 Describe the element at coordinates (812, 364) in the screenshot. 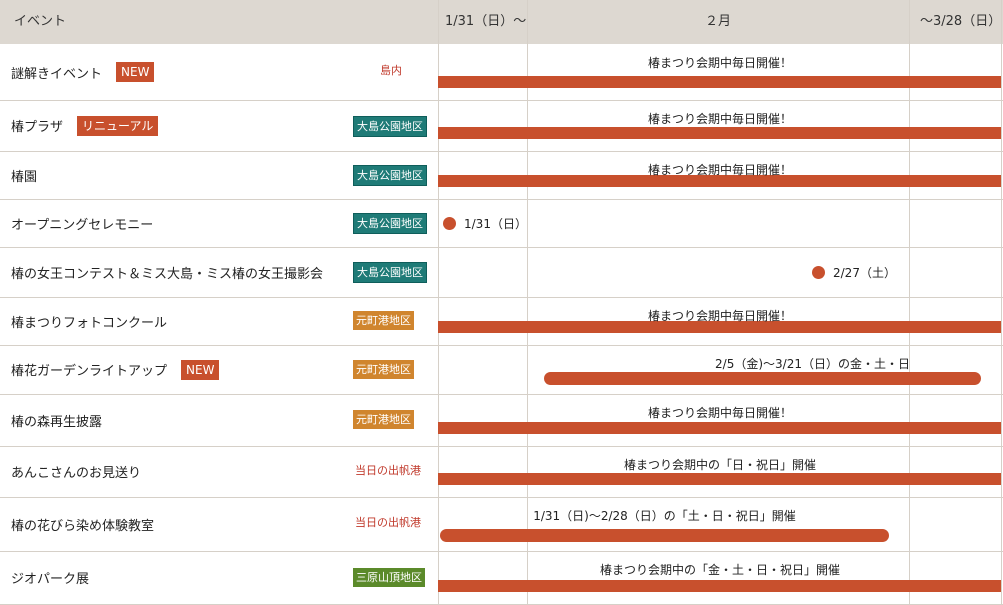

I see `schedule-label: 2/5（金)〜3/21（日）の金・土・日` at that location.